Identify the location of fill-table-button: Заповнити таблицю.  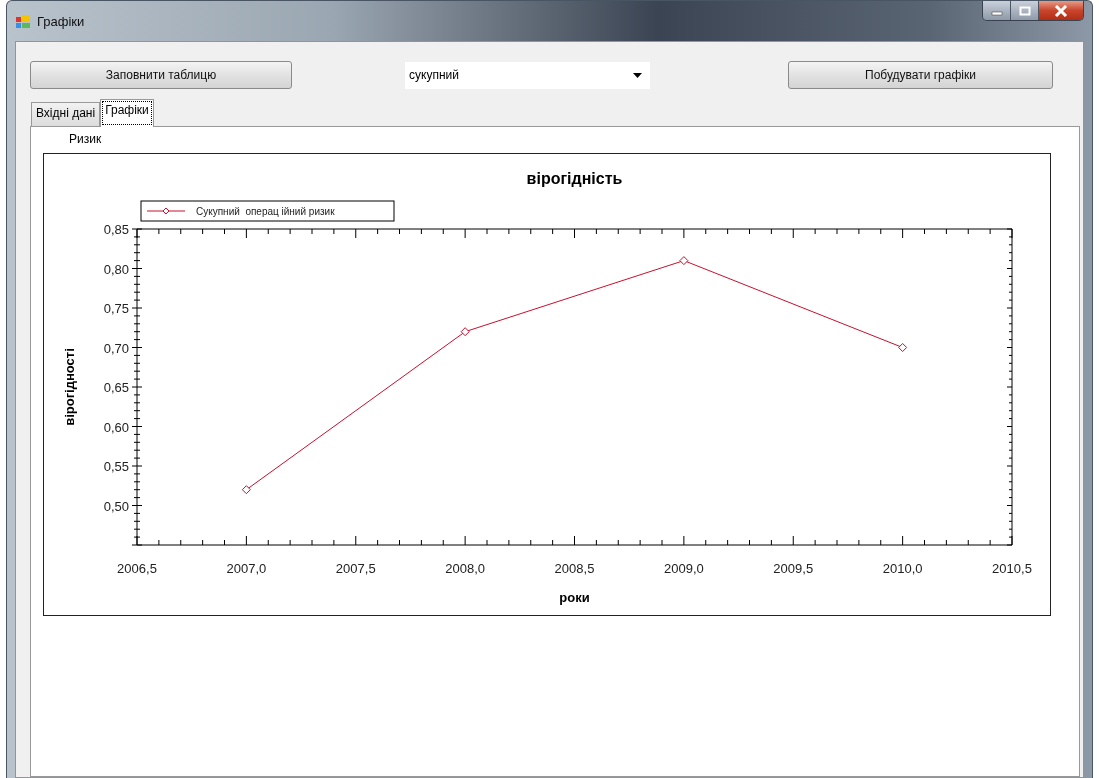
(161, 75).